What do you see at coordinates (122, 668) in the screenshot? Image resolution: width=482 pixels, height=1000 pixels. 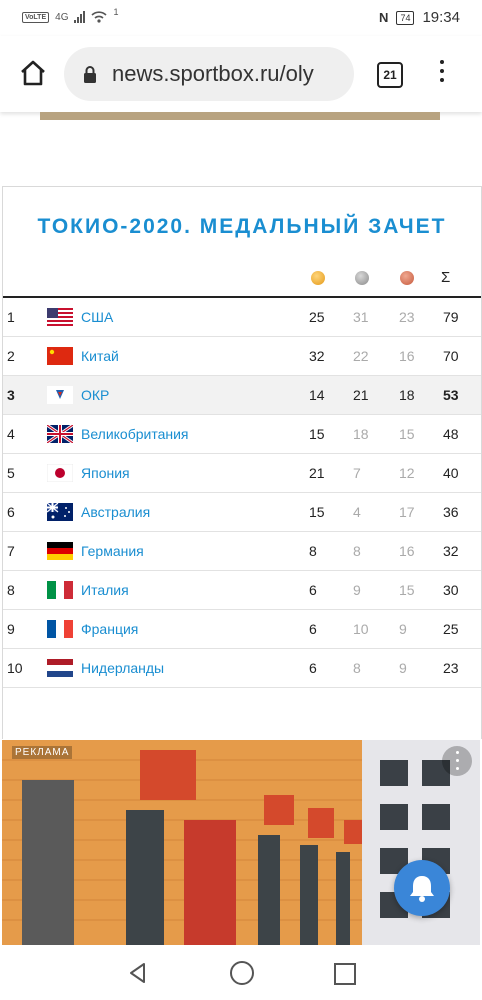 I see `country-link: Нидерланды` at bounding box center [122, 668].